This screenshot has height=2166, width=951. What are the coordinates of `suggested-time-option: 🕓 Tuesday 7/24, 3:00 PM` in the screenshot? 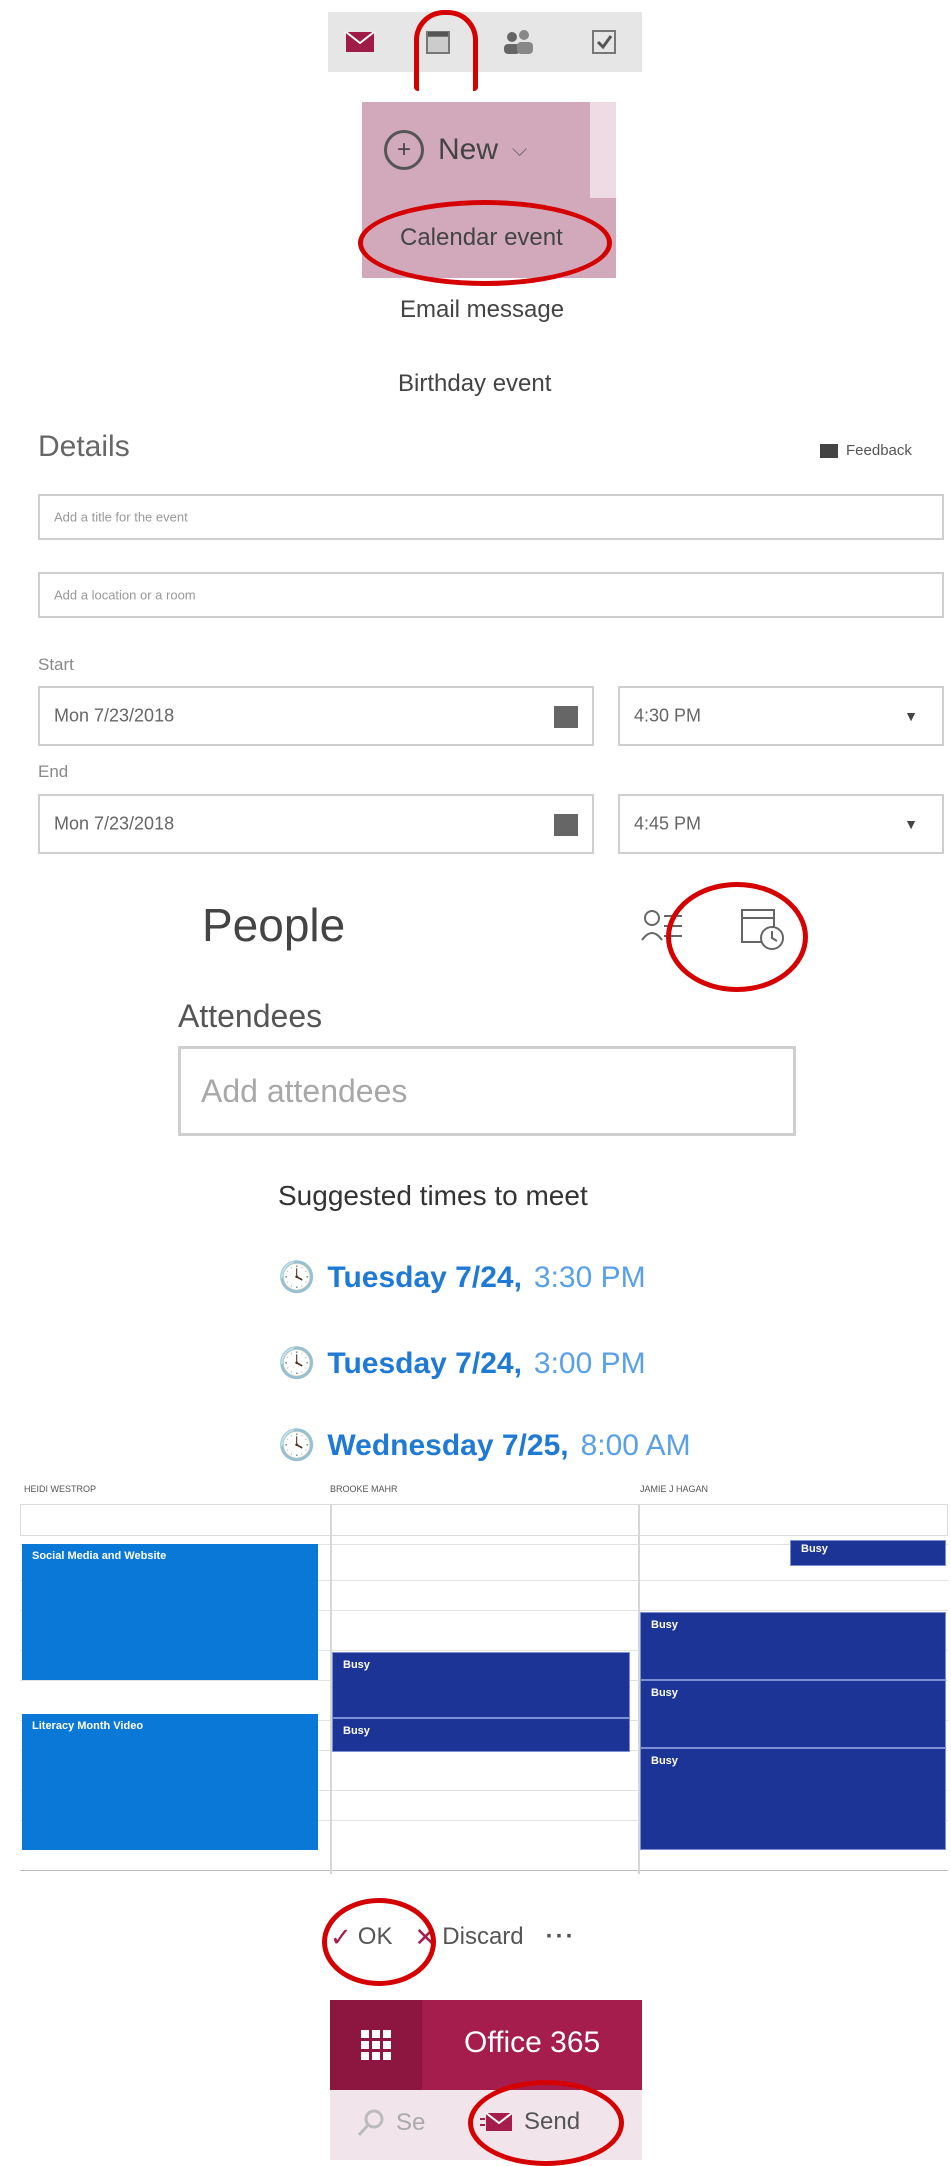 It's located at (462, 1363).